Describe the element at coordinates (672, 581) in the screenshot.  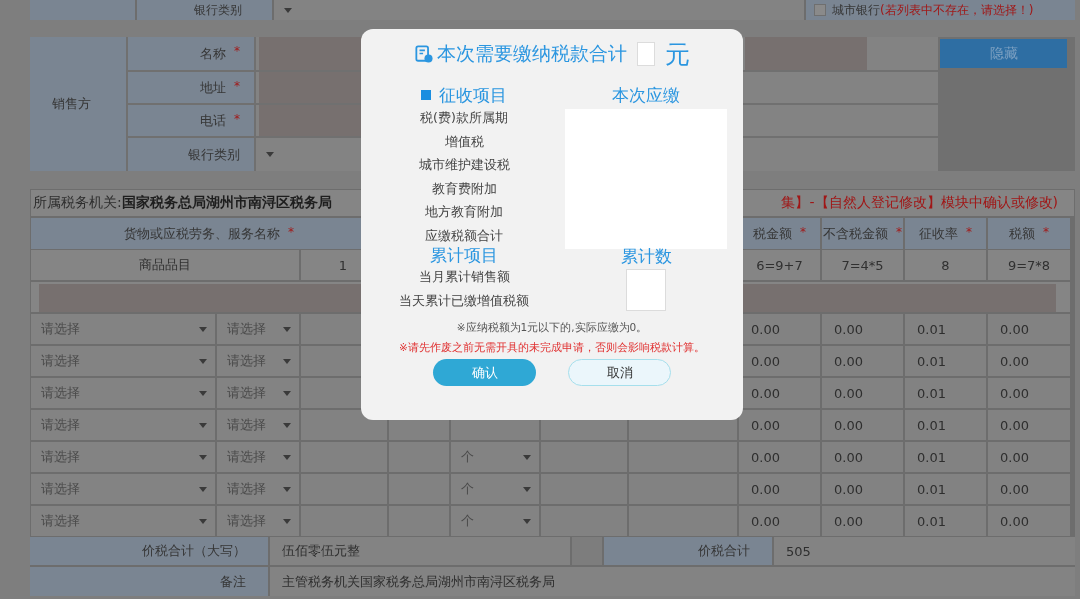
I see `field-value: 主管税务机关国家税务总局湖州市南浔区税务局` at that location.